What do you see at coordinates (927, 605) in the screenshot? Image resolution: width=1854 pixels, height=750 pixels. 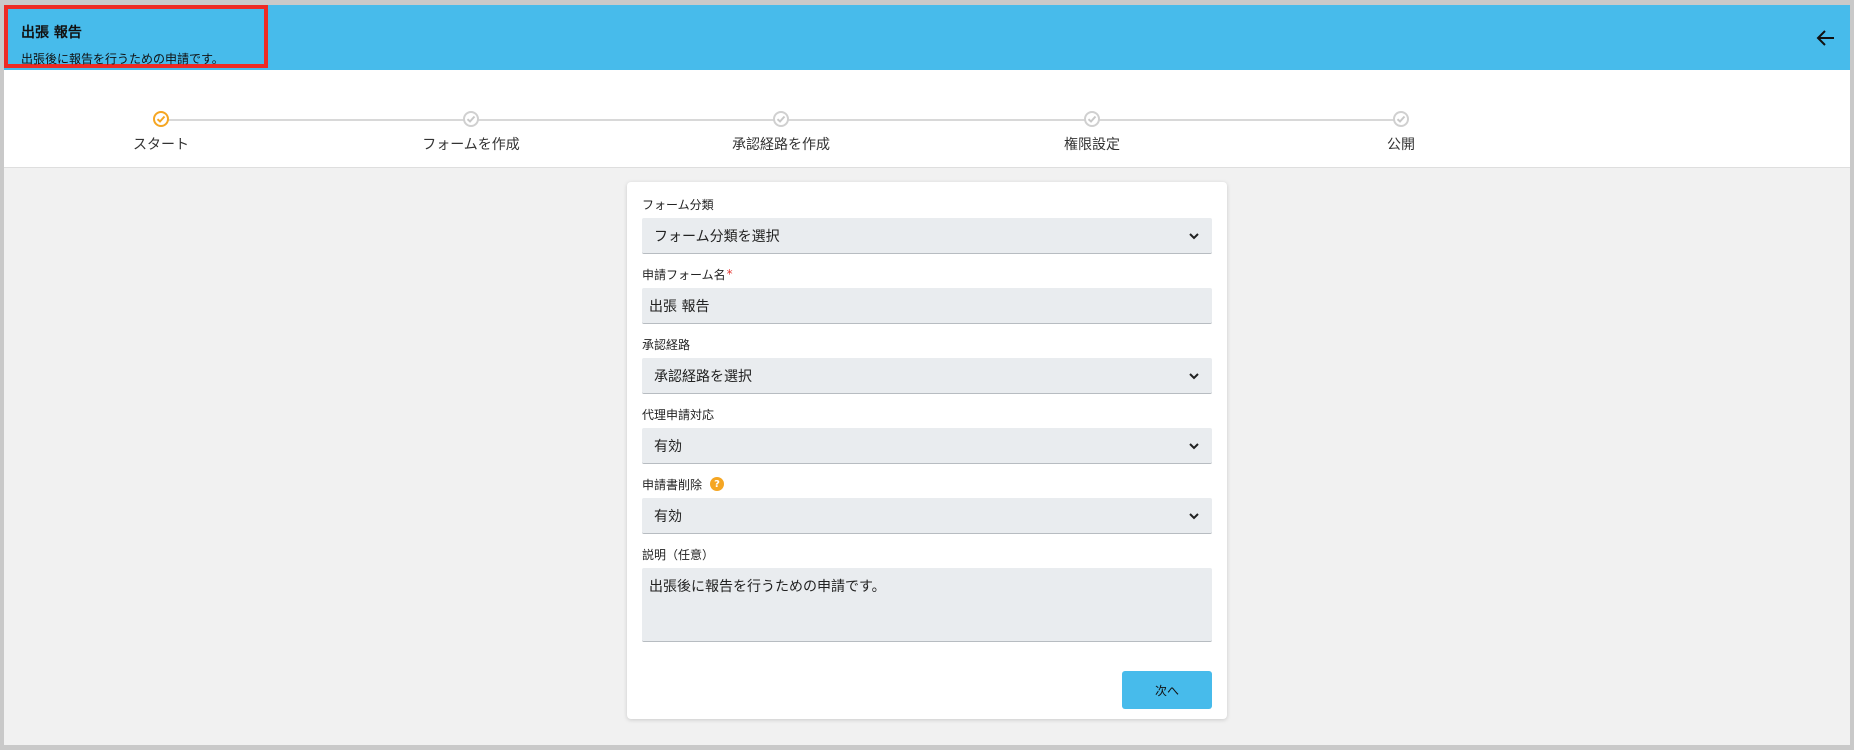 I see `description-textarea: 出張後に報告を行うための申請です。` at bounding box center [927, 605].